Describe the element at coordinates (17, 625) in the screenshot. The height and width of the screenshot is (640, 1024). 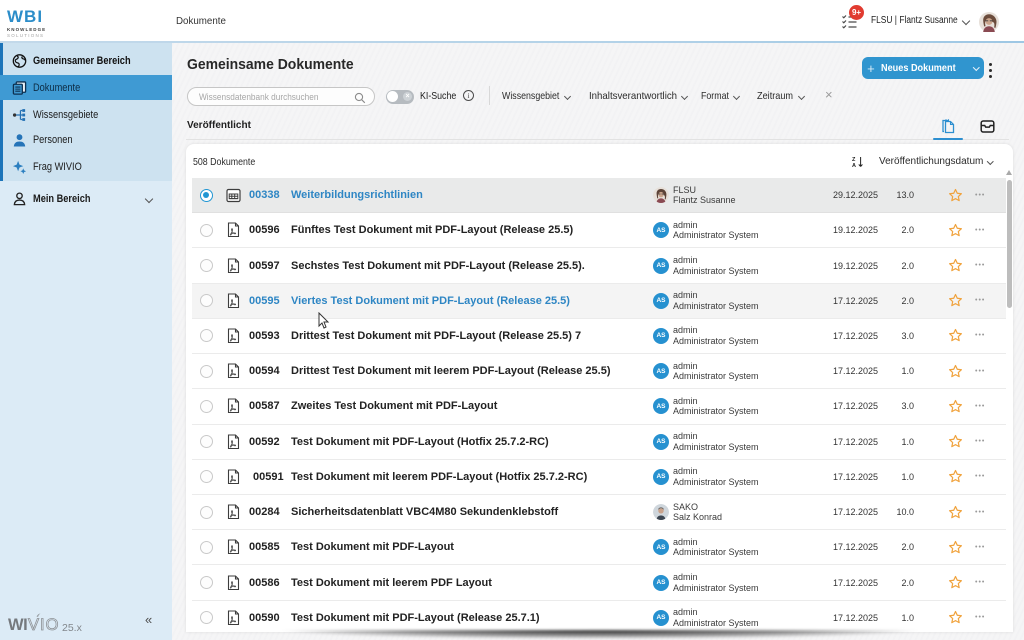
I see `svg-text: WI` at that location.